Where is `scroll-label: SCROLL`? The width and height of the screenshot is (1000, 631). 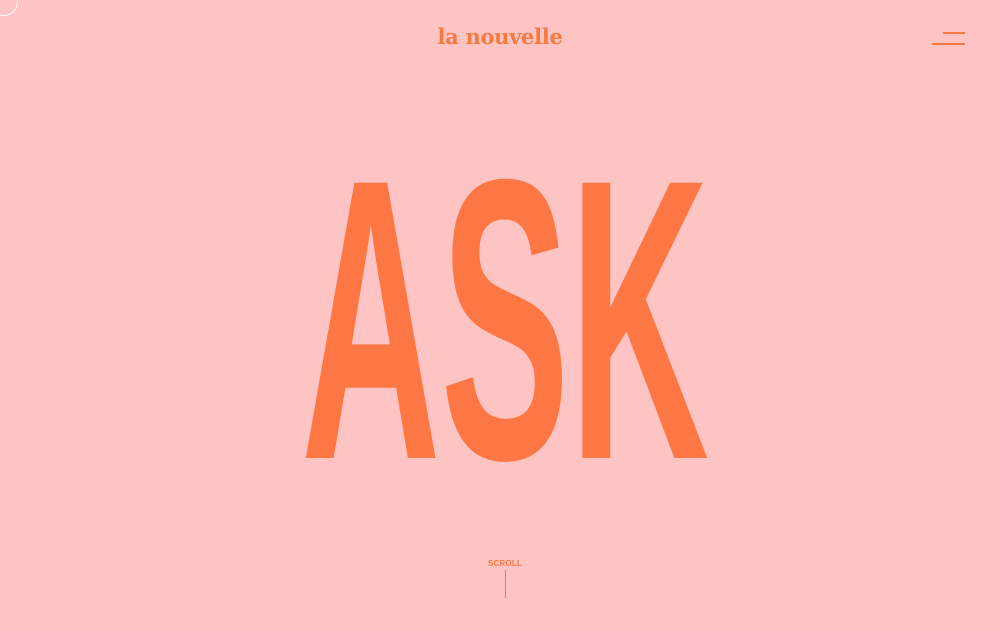
scroll-label: SCROLL is located at coordinates (505, 563).